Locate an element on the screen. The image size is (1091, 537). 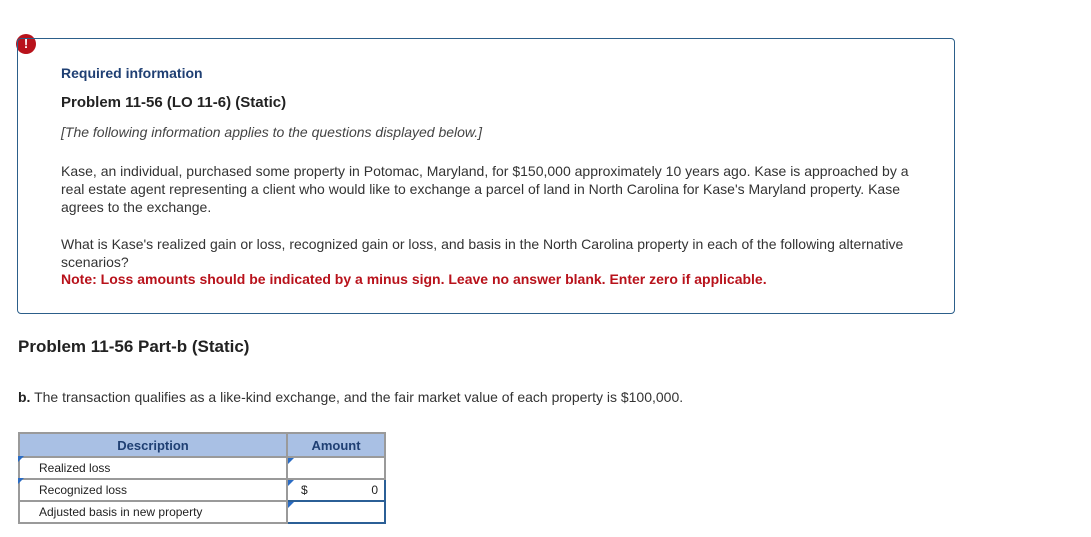
row-label-text: Adjusted basis in new property is located at coordinates (121, 512).